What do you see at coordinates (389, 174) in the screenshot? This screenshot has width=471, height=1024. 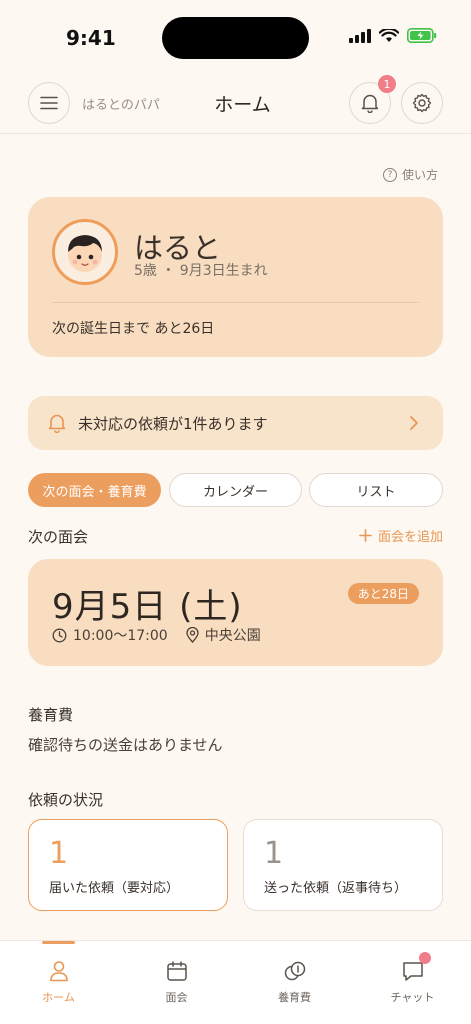 I see `question-icon: ?` at bounding box center [389, 174].